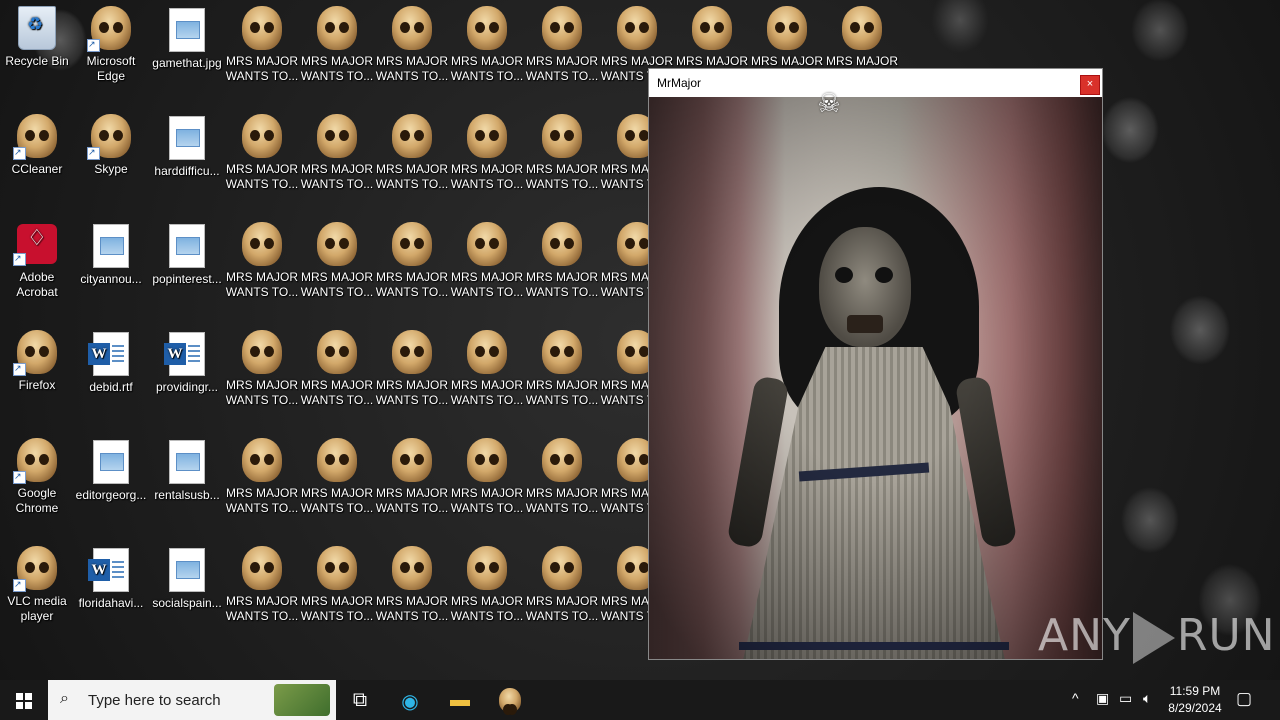 This screenshot has width=1280, height=720. What do you see at coordinates (1090, 85) in the screenshot?
I see `close-button: ×` at bounding box center [1090, 85].